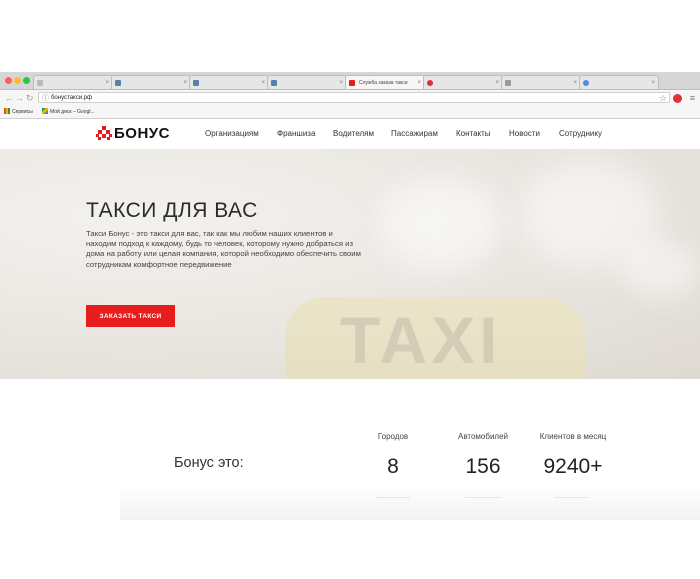  What do you see at coordinates (573, 466) in the screenshot?
I see `stat-value-clients: 9240+` at bounding box center [573, 466].